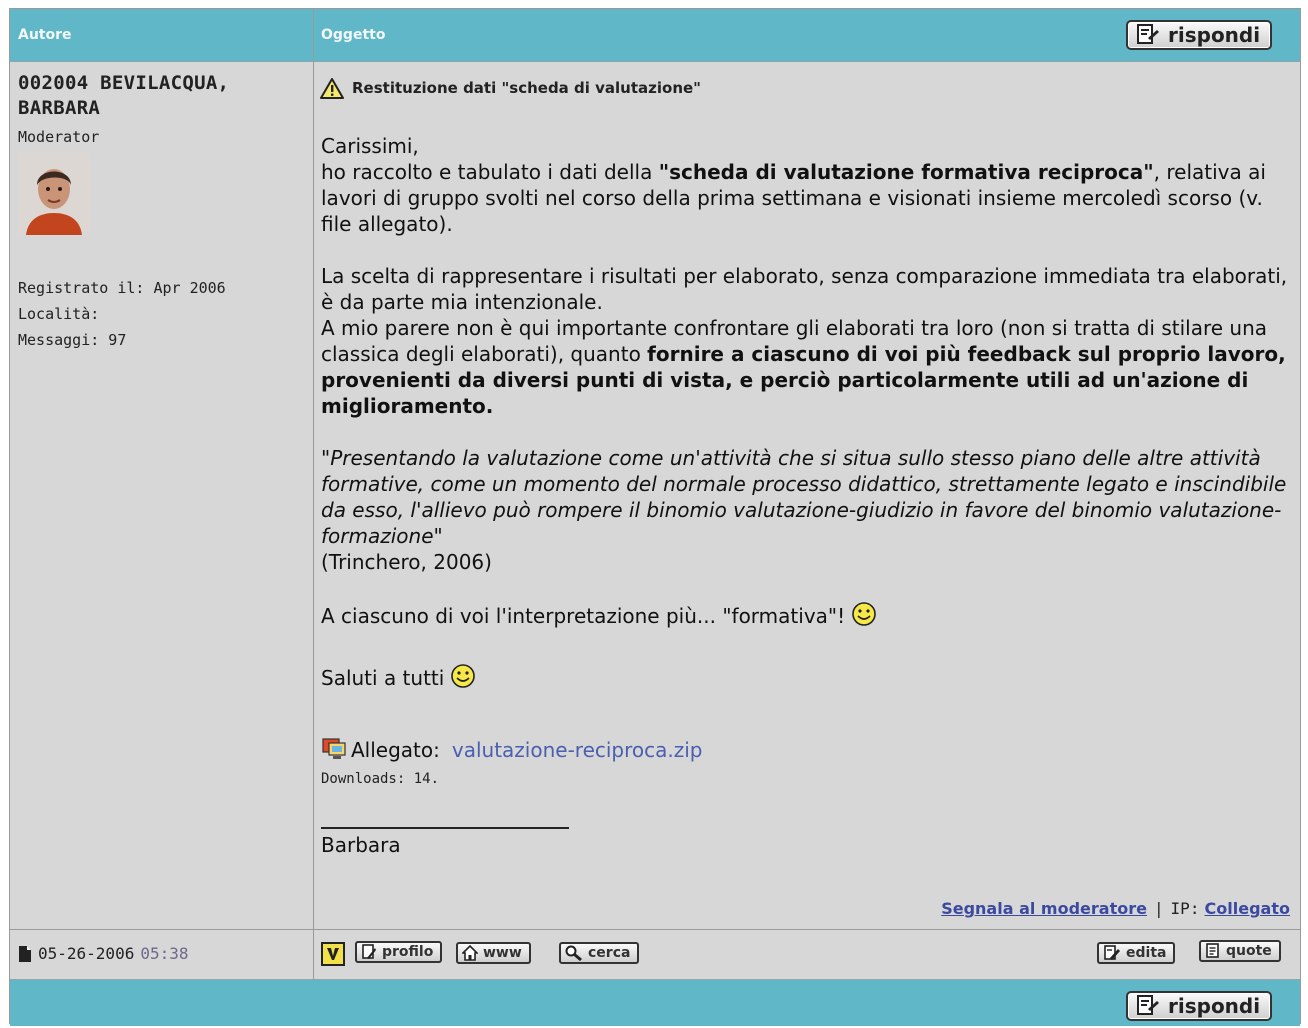  What do you see at coordinates (445, 828) in the screenshot?
I see `signature-divider` at bounding box center [445, 828].